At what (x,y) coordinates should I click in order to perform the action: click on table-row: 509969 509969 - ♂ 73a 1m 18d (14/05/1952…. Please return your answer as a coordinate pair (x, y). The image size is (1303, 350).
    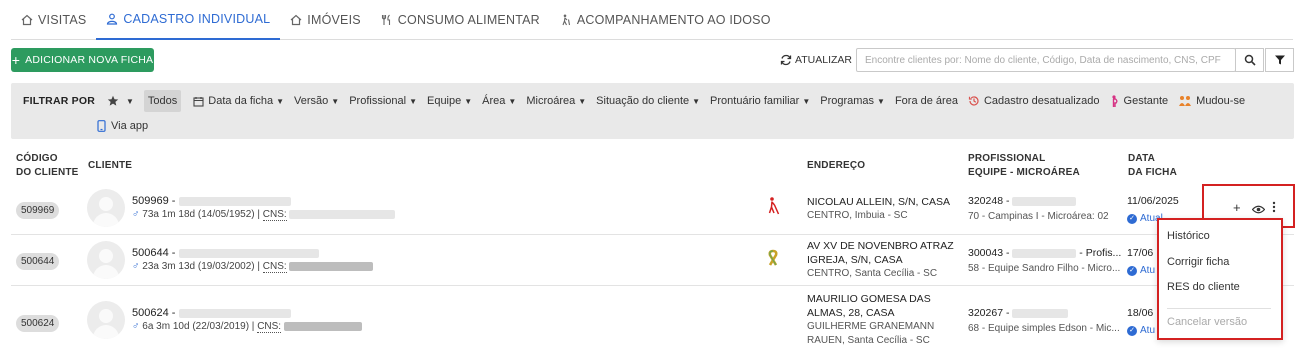
    Looking at the image, I should click on (652, 209).